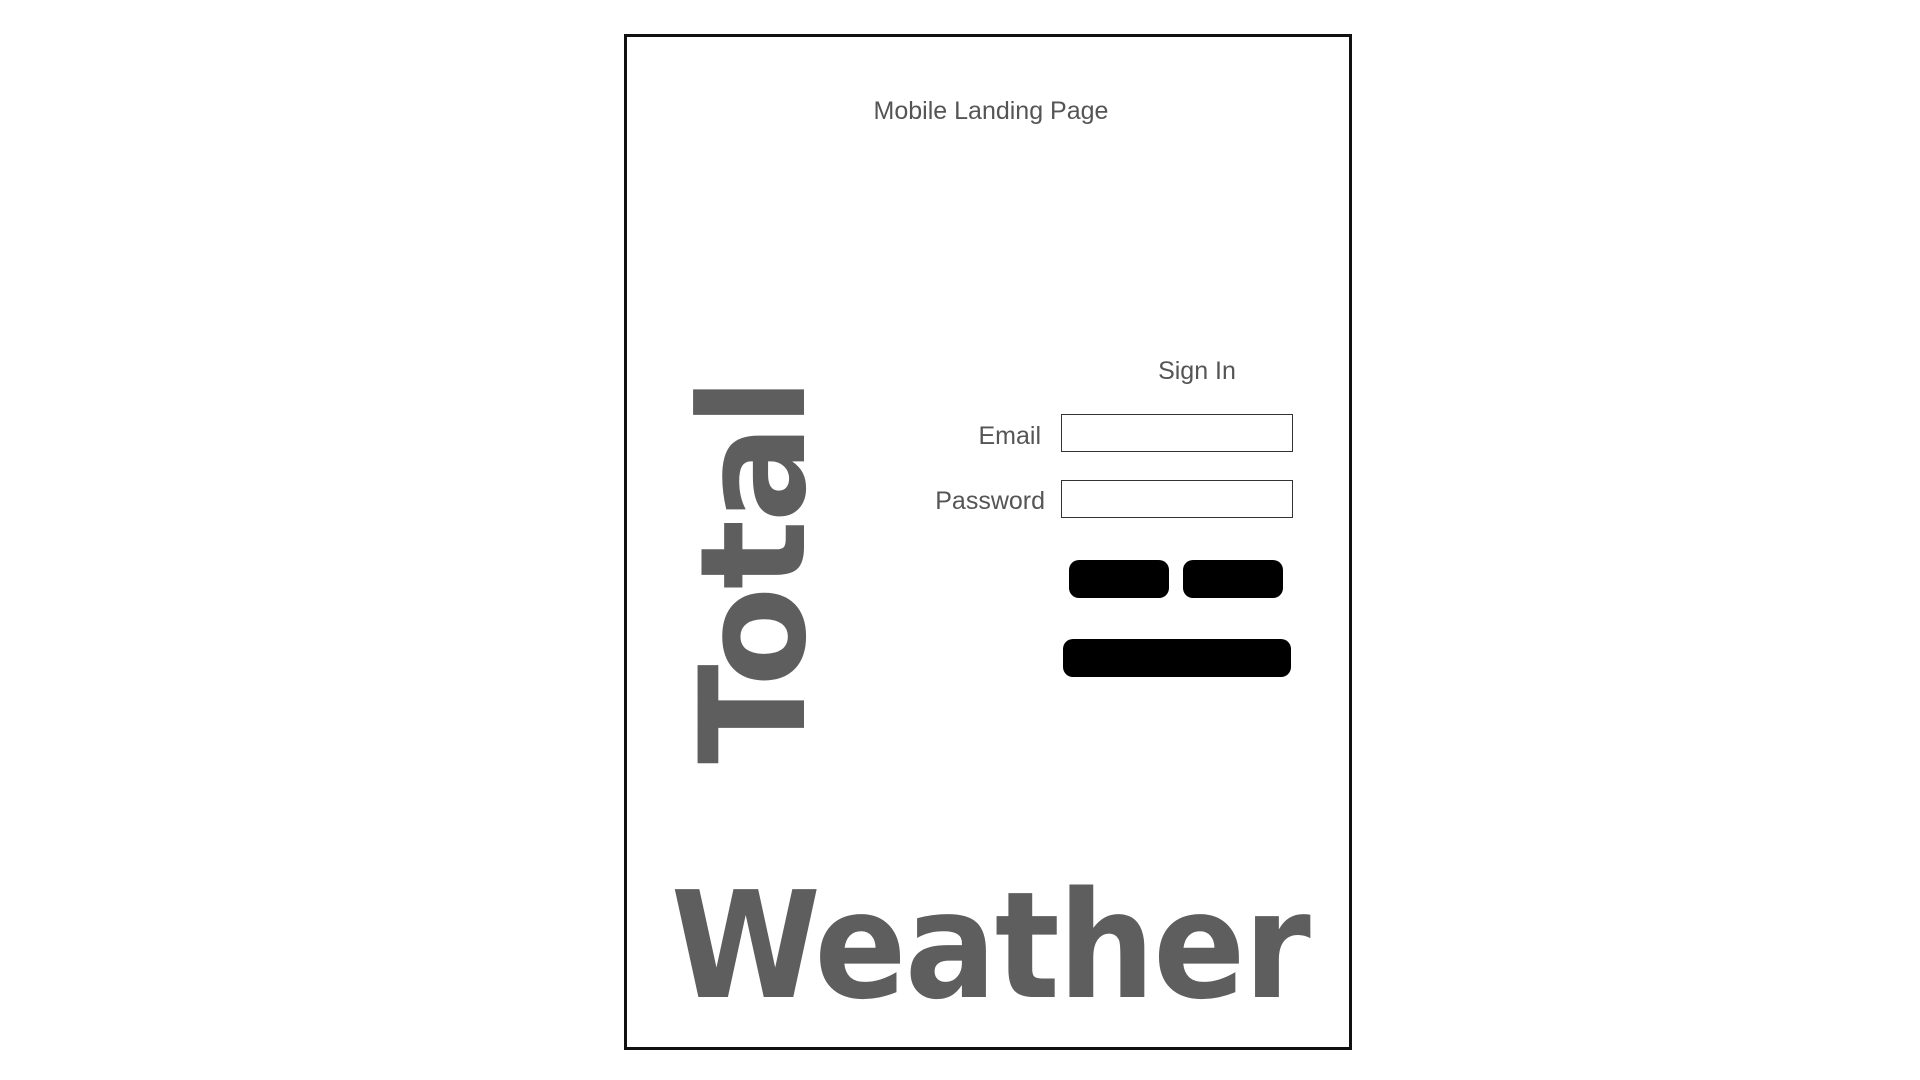 The height and width of the screenshot is (1080, 1920). Describe the element at coordinates (1119, 579) in the screenshot. I see `signin-button-left` at that location.